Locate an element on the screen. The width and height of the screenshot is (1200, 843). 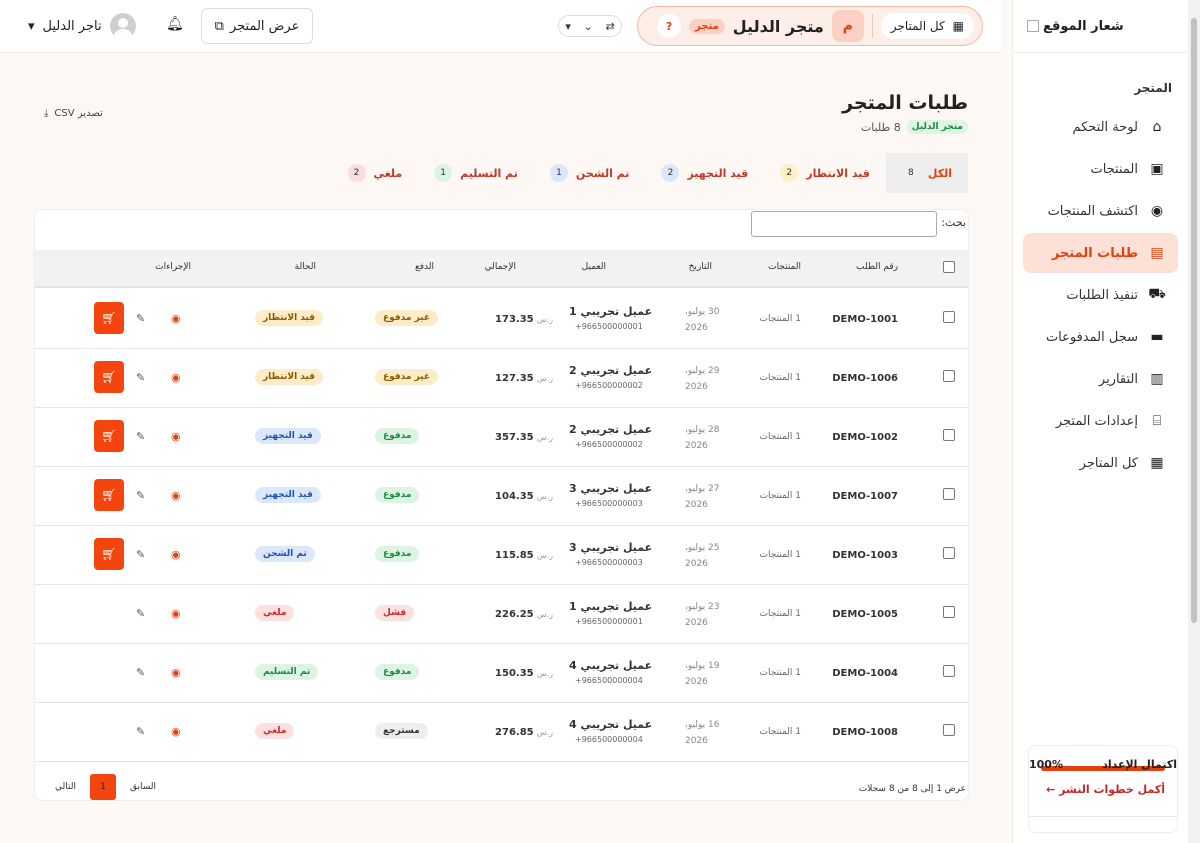
view-store-label: عرض المتجر is located at coordinates (264, 26).